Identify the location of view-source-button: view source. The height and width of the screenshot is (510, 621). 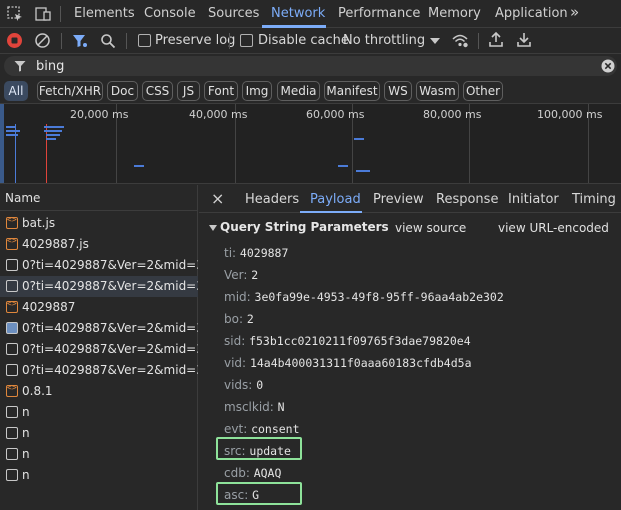
(430, 228).